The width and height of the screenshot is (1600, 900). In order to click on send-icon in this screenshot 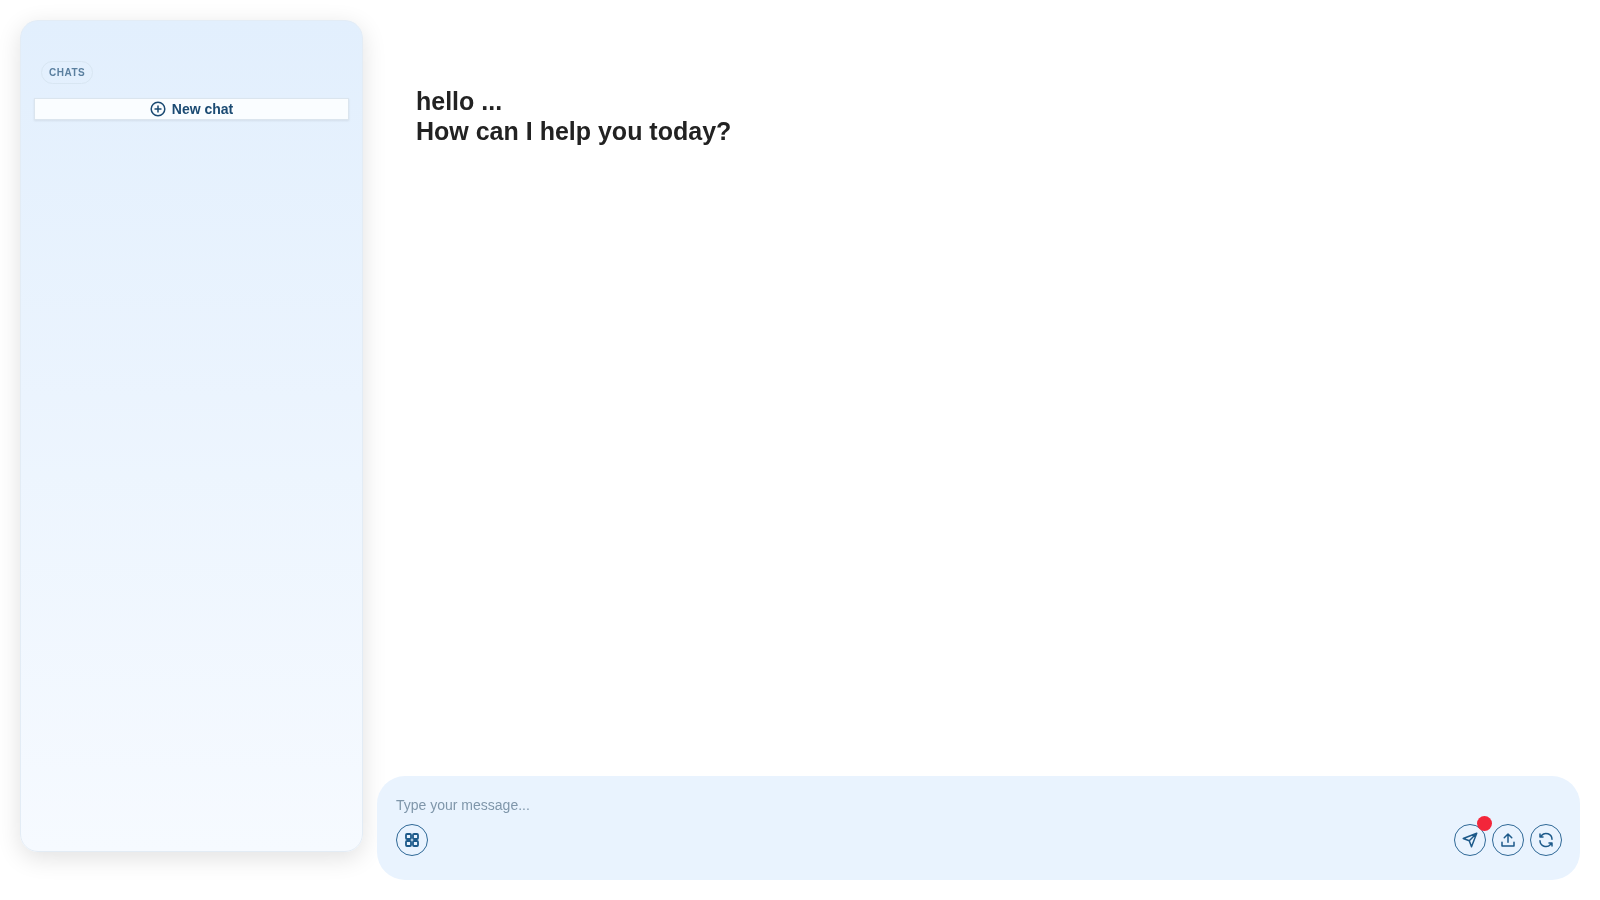, I will do `click(1470, 840)`.